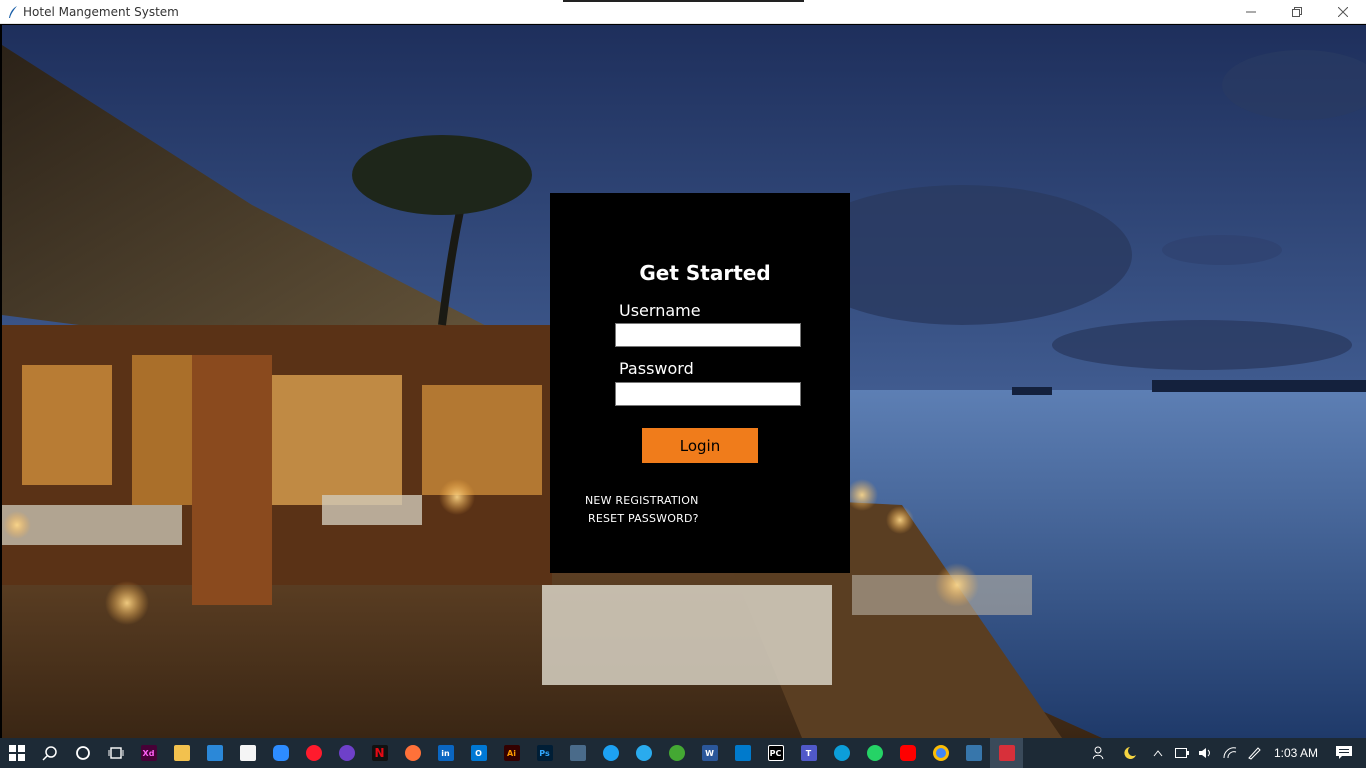  Describe the element at coordinates (1129, 753) in the screenshot. I see `weather-moon-icon` at that location.